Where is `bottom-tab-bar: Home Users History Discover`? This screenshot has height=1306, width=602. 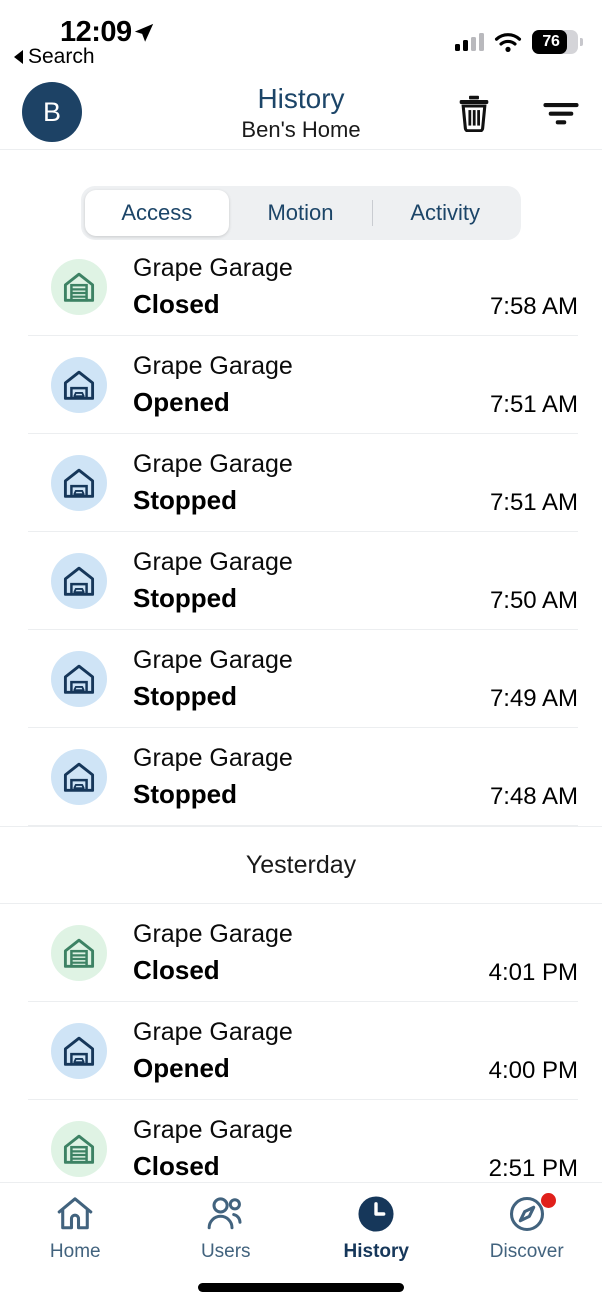
bottom-tab-bar: Home Users History Discover is located at coordinates (301, 1244).